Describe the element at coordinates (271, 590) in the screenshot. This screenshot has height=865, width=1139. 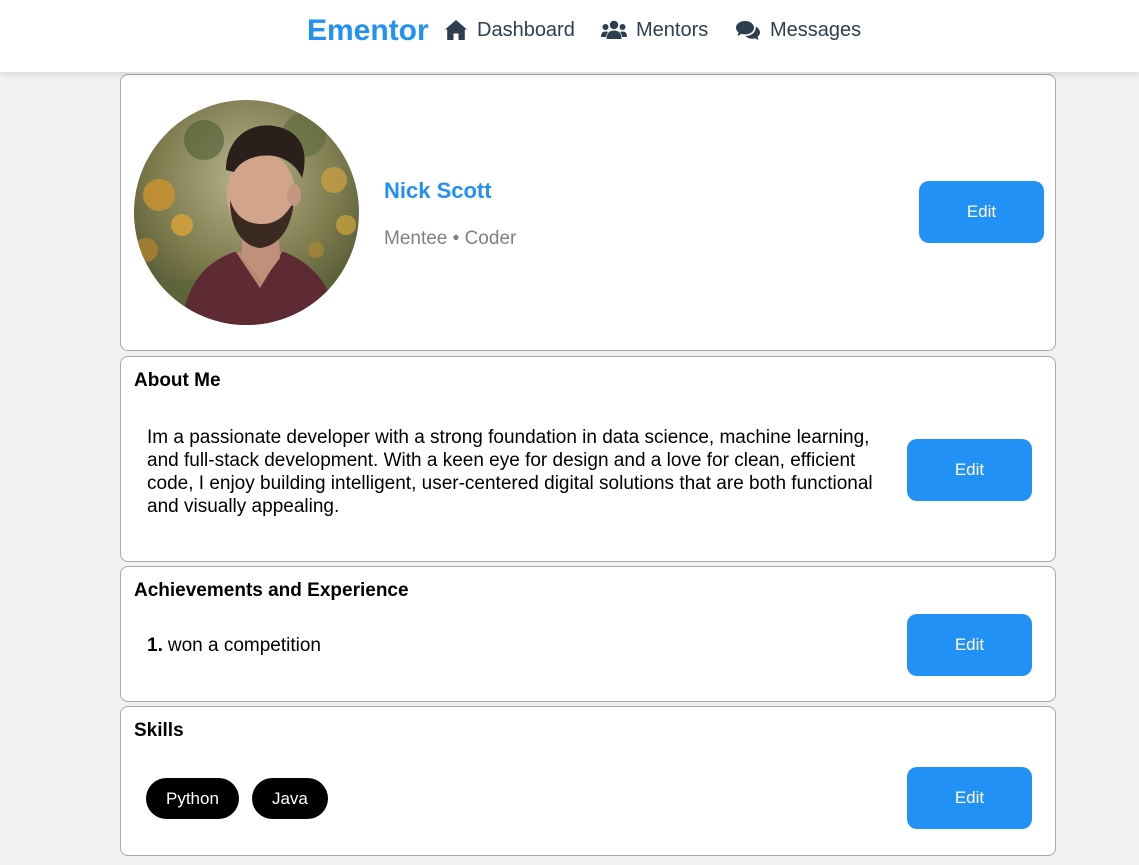
I see `achievements-title: Achievements and Experience` at that location.